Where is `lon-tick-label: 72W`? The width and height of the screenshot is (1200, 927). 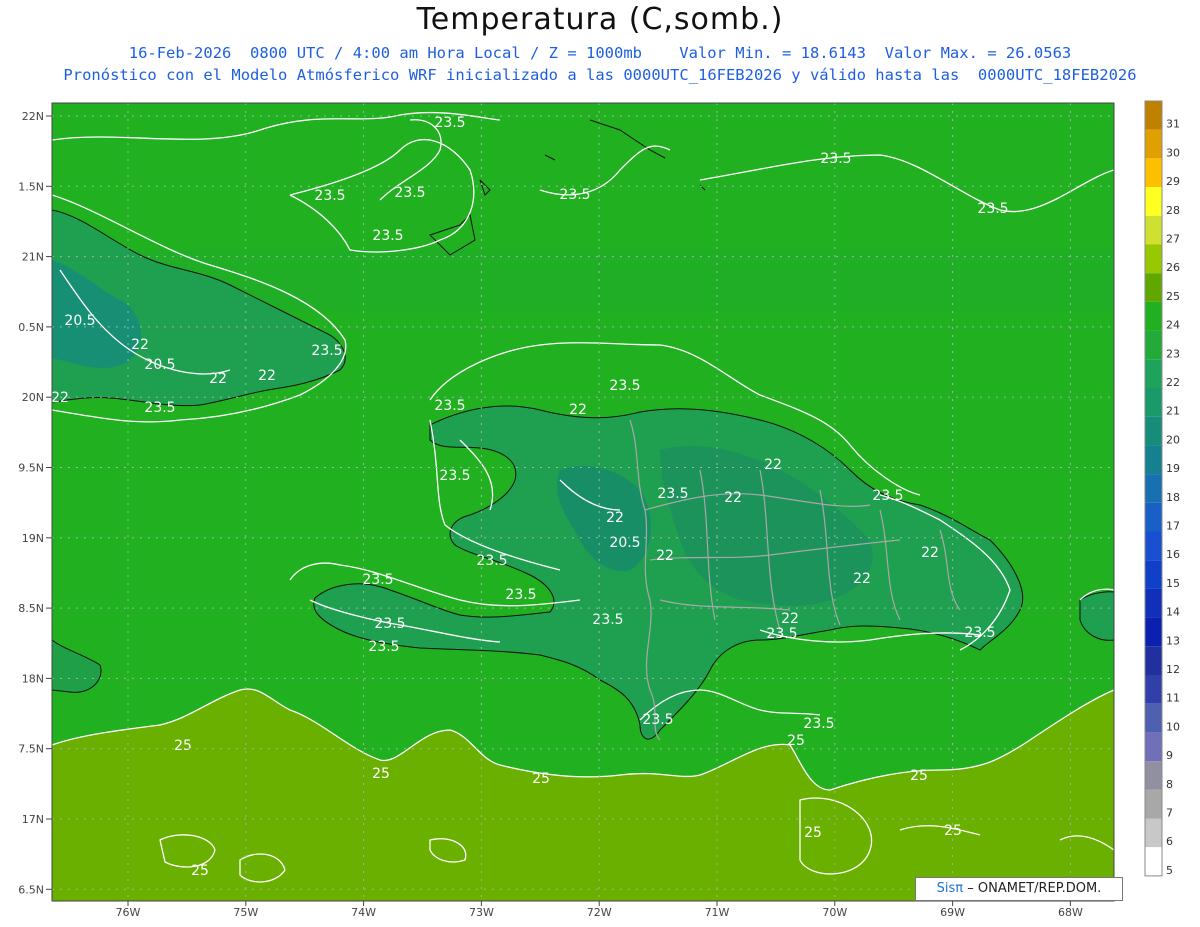 lon-tick-label: 72W is located at coordinates (599, 912).